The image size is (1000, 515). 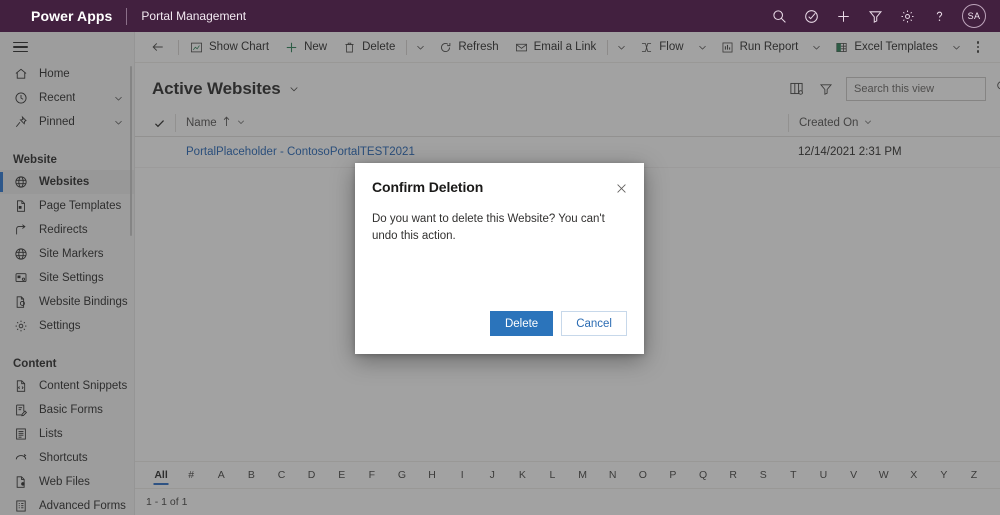 What do you see at coordinates (811, 16) in the screenshot?
I see `wellness-check-icon` at bounding box center [811, 16].